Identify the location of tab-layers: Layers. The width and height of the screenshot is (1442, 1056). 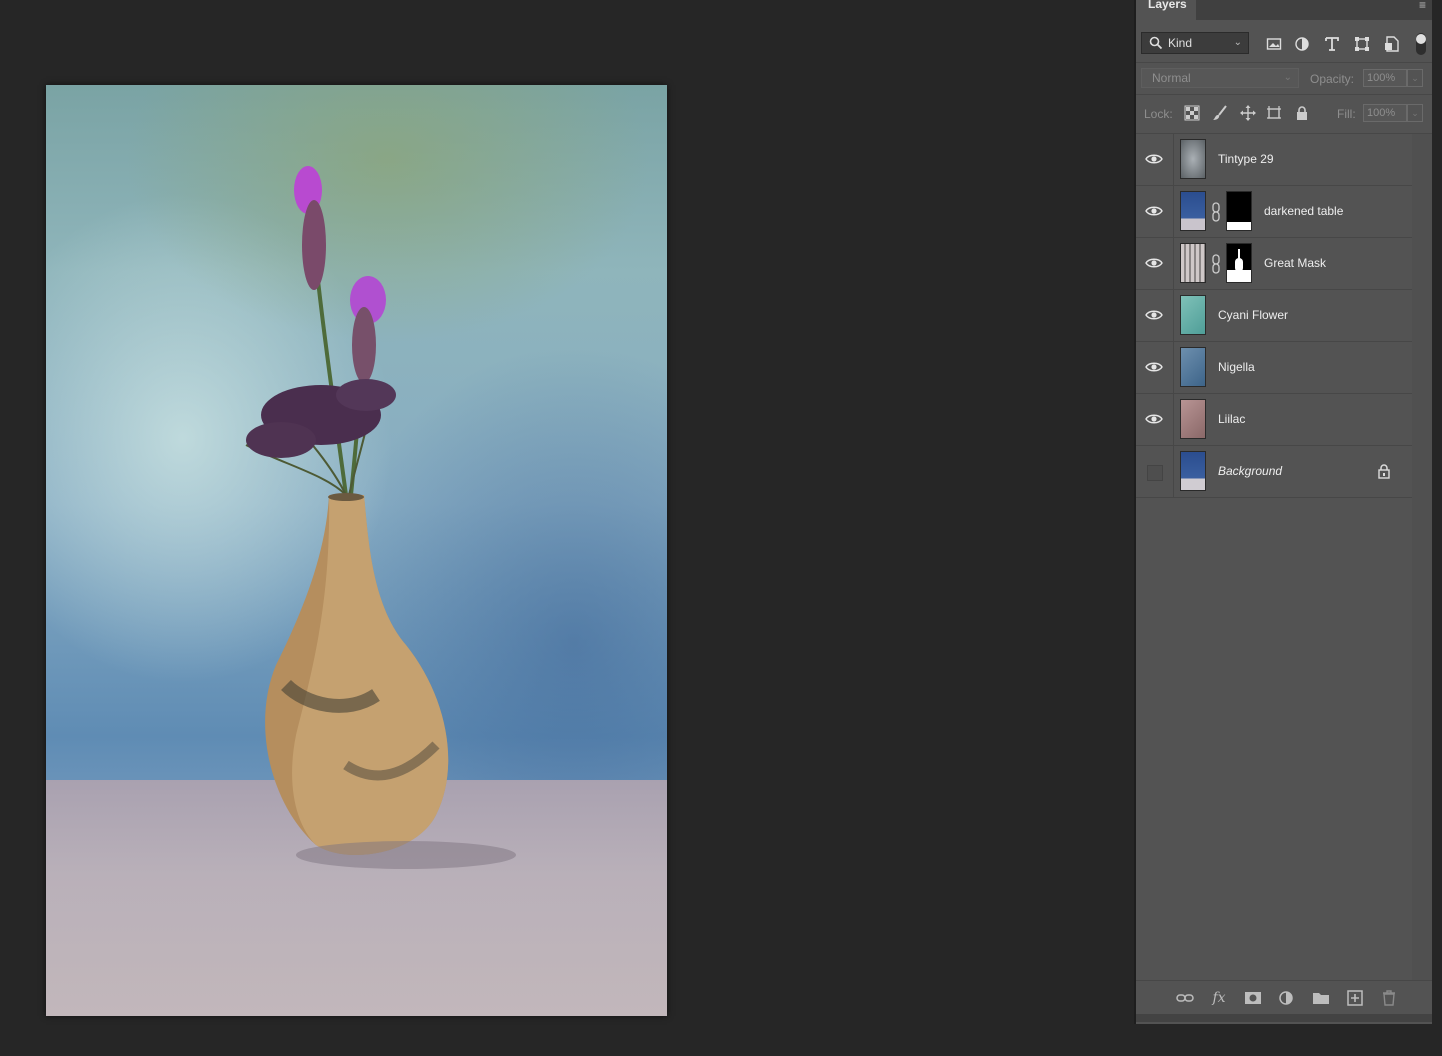
(1166, 10).